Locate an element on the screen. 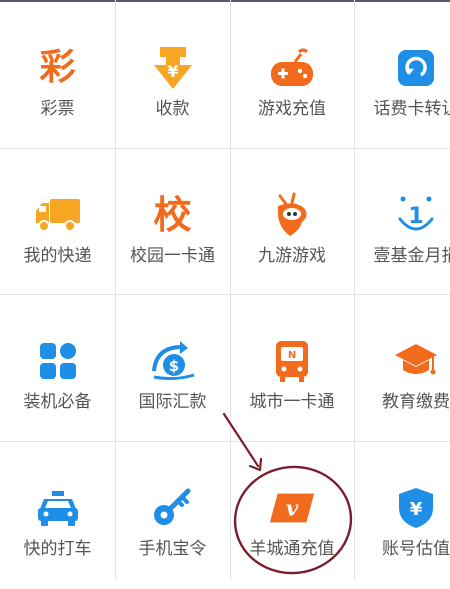 This screenshot has width=450, height=589. service-game-topup: 游戏充值 is located at coordinates (292, 75).